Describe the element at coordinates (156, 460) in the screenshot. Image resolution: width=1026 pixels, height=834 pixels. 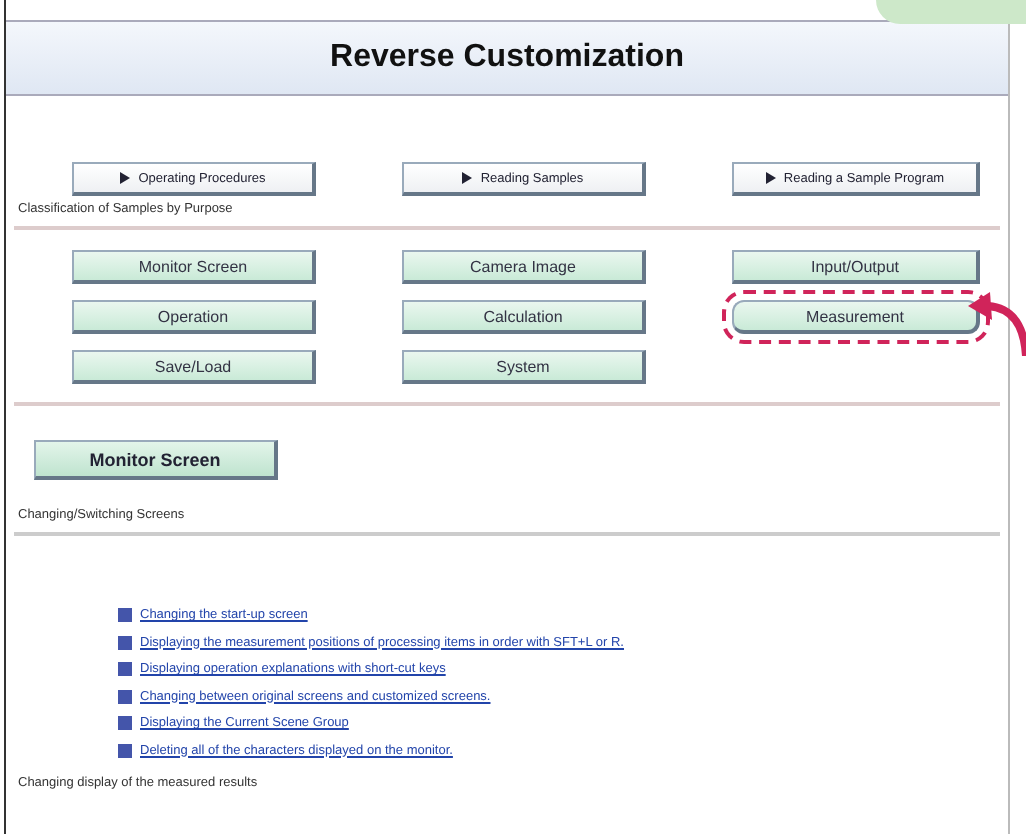
I see `section-button: Monitor Screen` at that location.